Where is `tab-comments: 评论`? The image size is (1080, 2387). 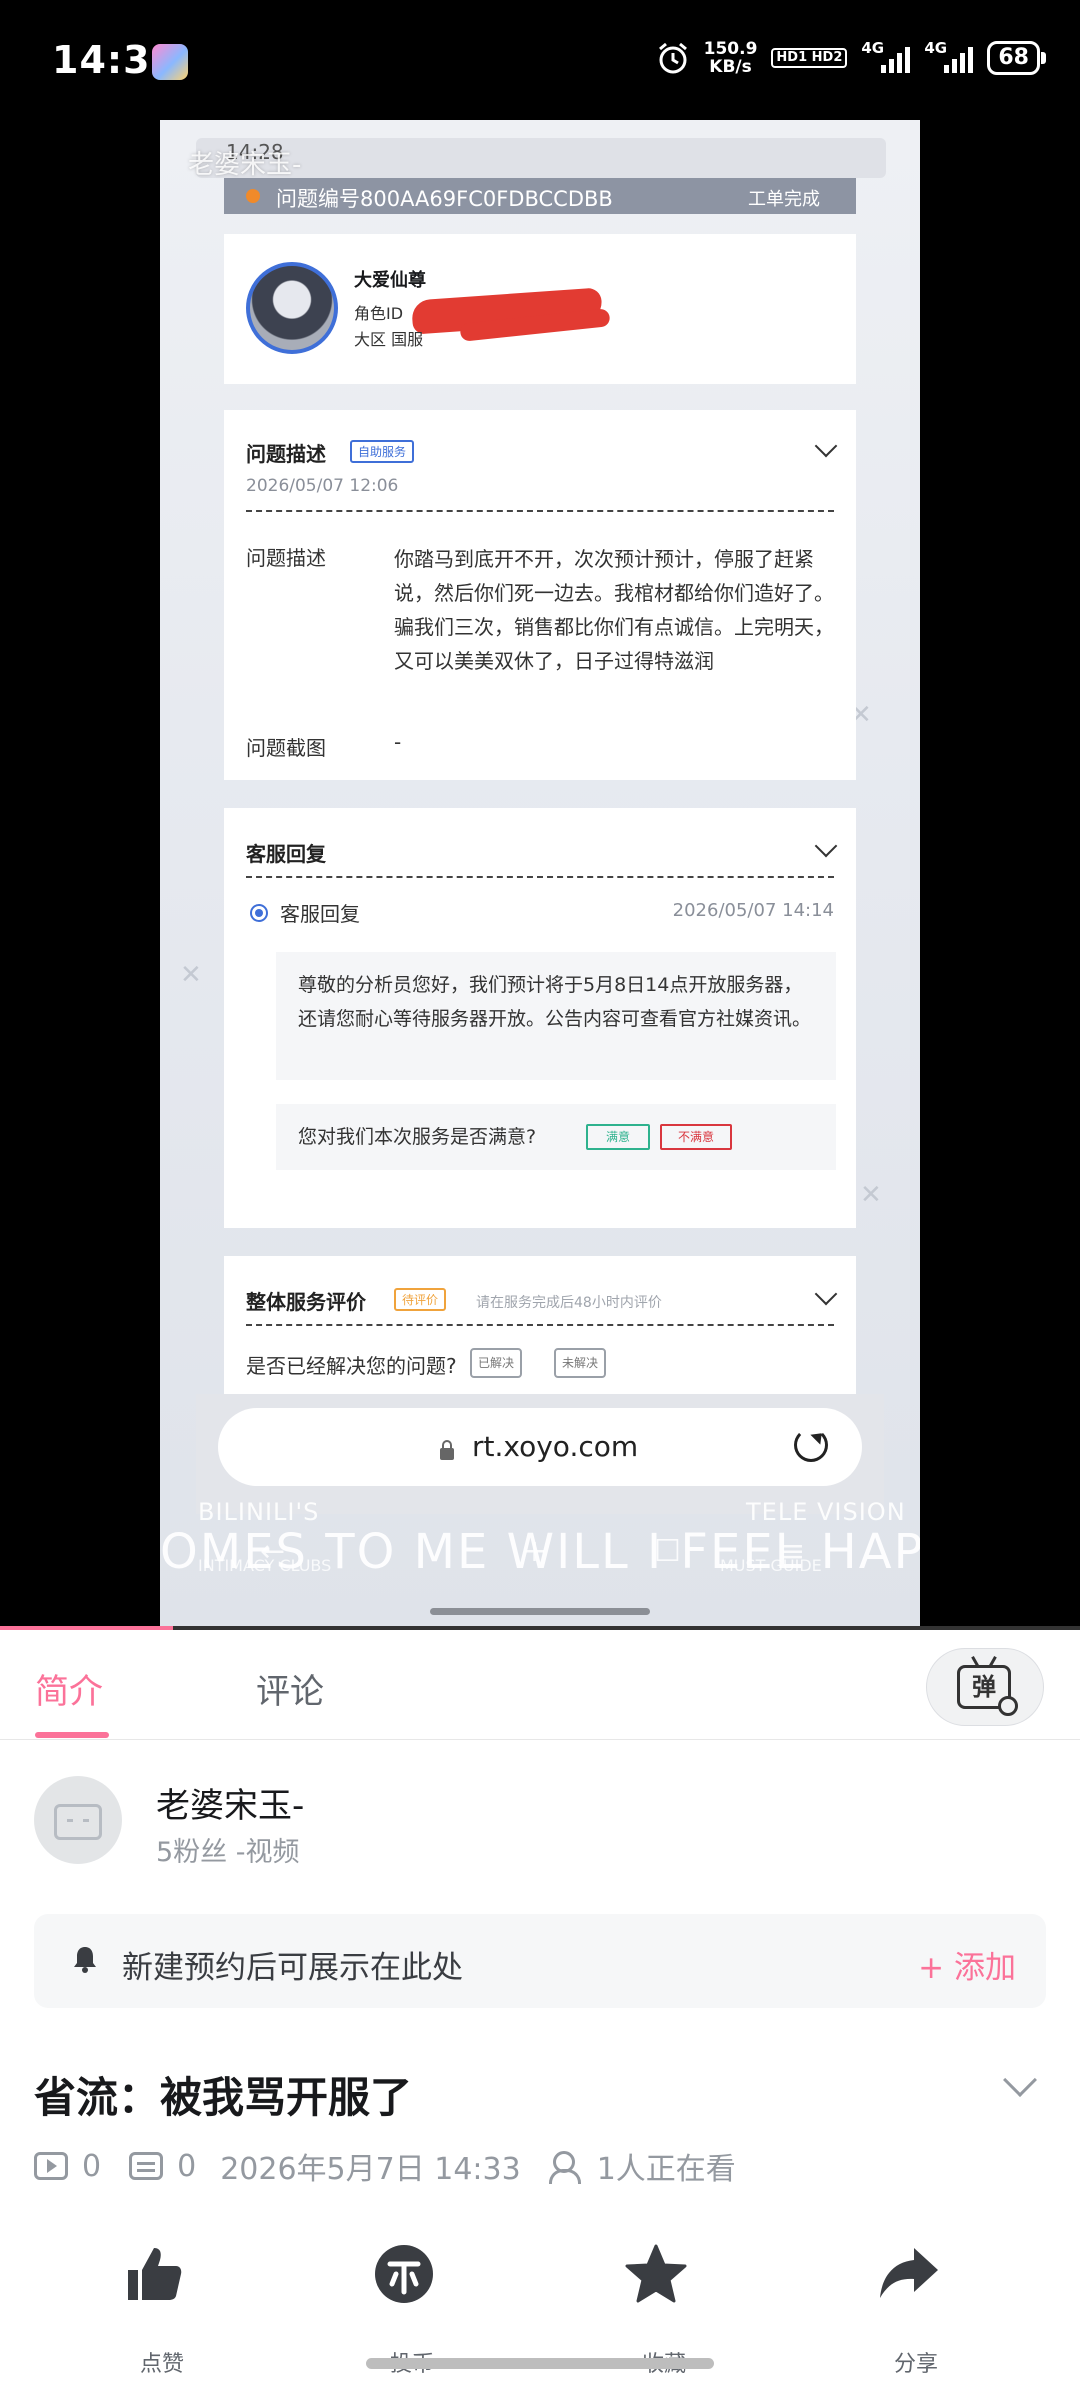 tab-comments: 评论 is located at coordinates (290, 1688).